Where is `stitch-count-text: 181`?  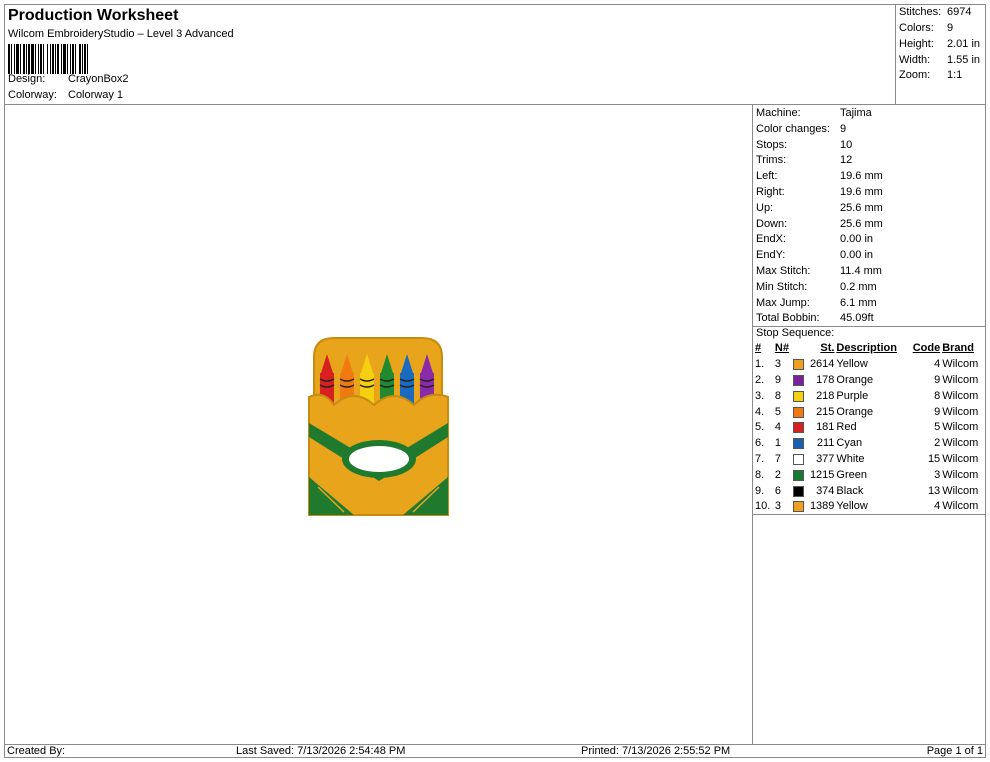 stitch-count-text: 181 is located at coordinates (825, 427).